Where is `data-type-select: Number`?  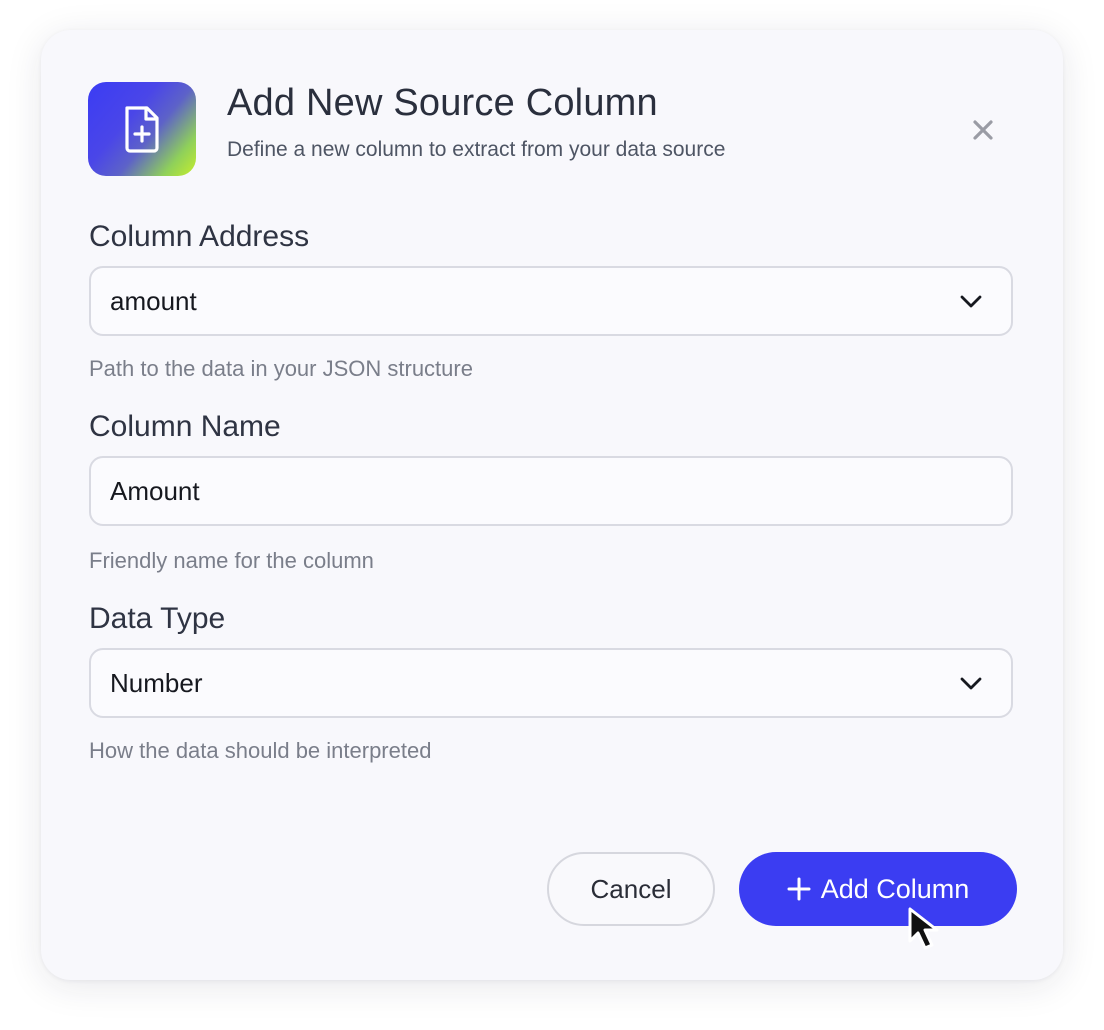
data-type-select: Number is located at coordinates (551, 683).